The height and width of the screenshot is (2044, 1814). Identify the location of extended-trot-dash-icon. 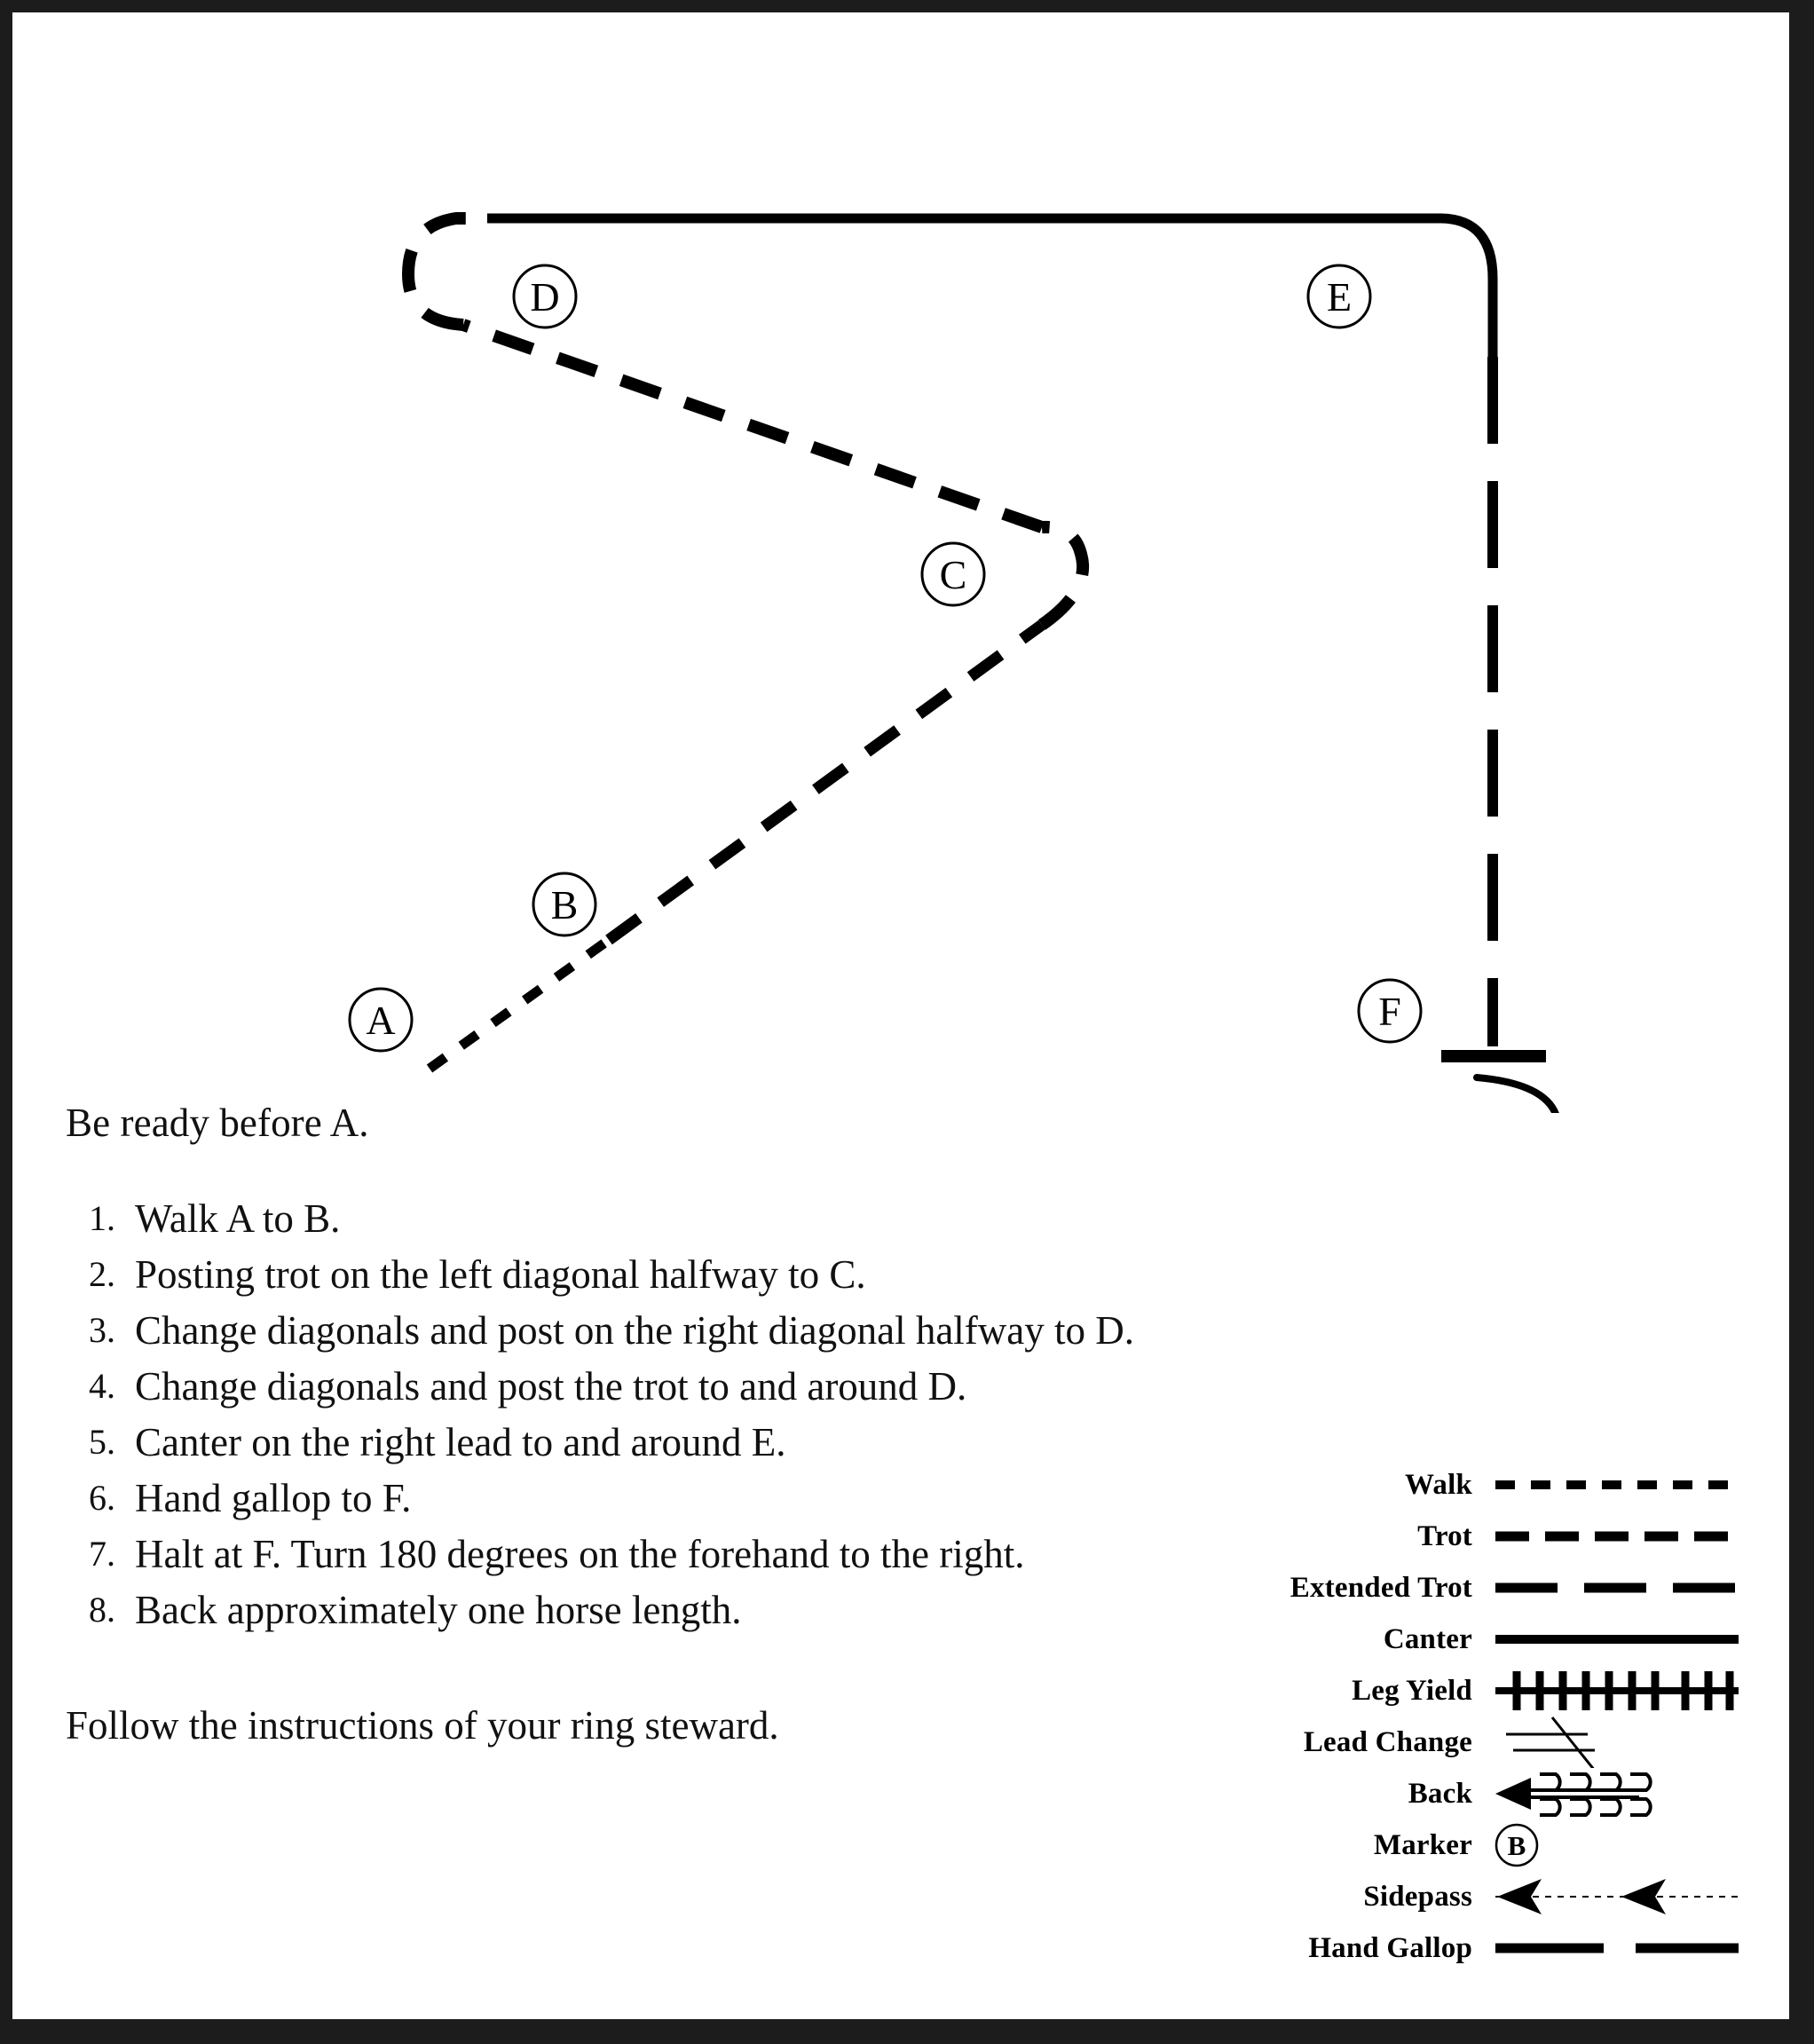
(1617, 1588).